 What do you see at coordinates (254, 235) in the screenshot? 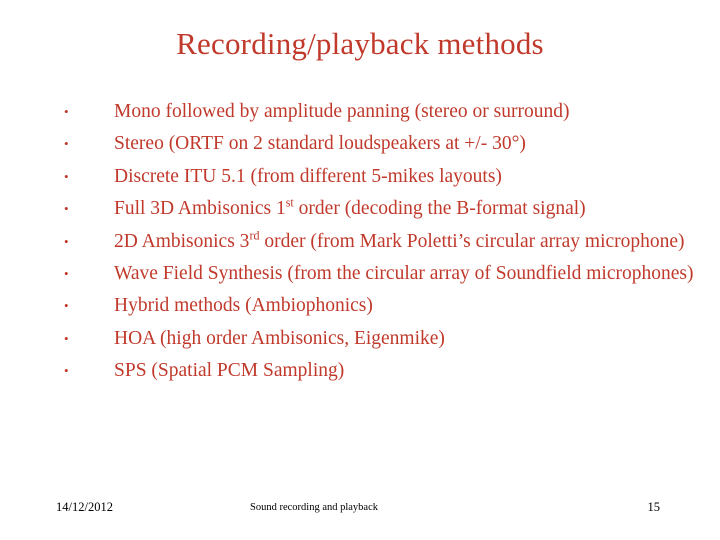
I see `ordinal-superscript: rd` at bounding box center [254, 235].